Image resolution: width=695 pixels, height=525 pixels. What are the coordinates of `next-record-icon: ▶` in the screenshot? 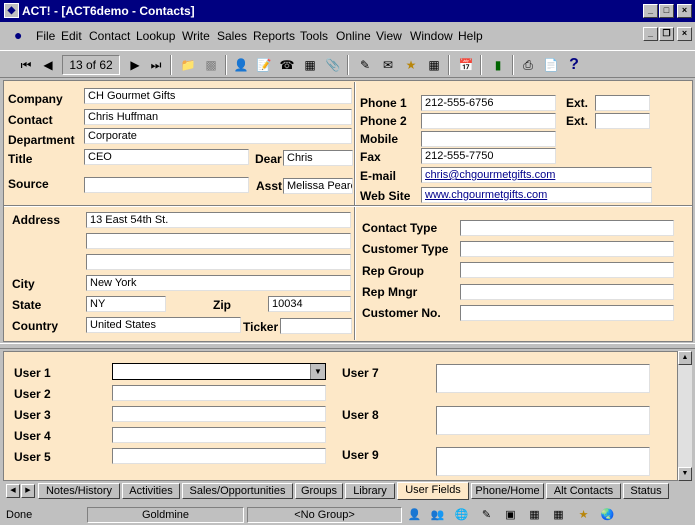 It's located at (135, 65).